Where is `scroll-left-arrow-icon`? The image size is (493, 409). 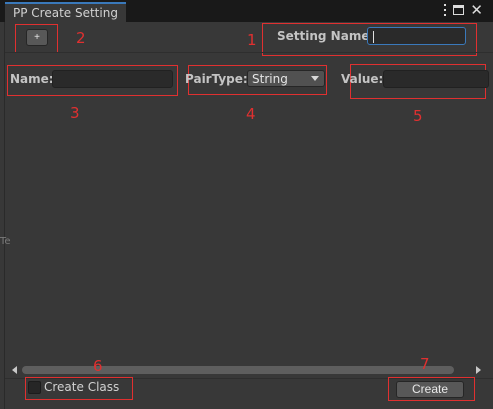 scroll-left-arrow-icon is located at coordinates (14, 370).